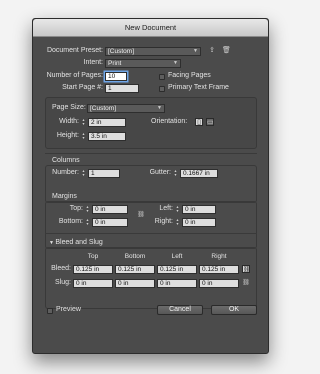 This screenshot has width=320, height=374. I want to click on margin-top-label: Top:, so click(76, 208).